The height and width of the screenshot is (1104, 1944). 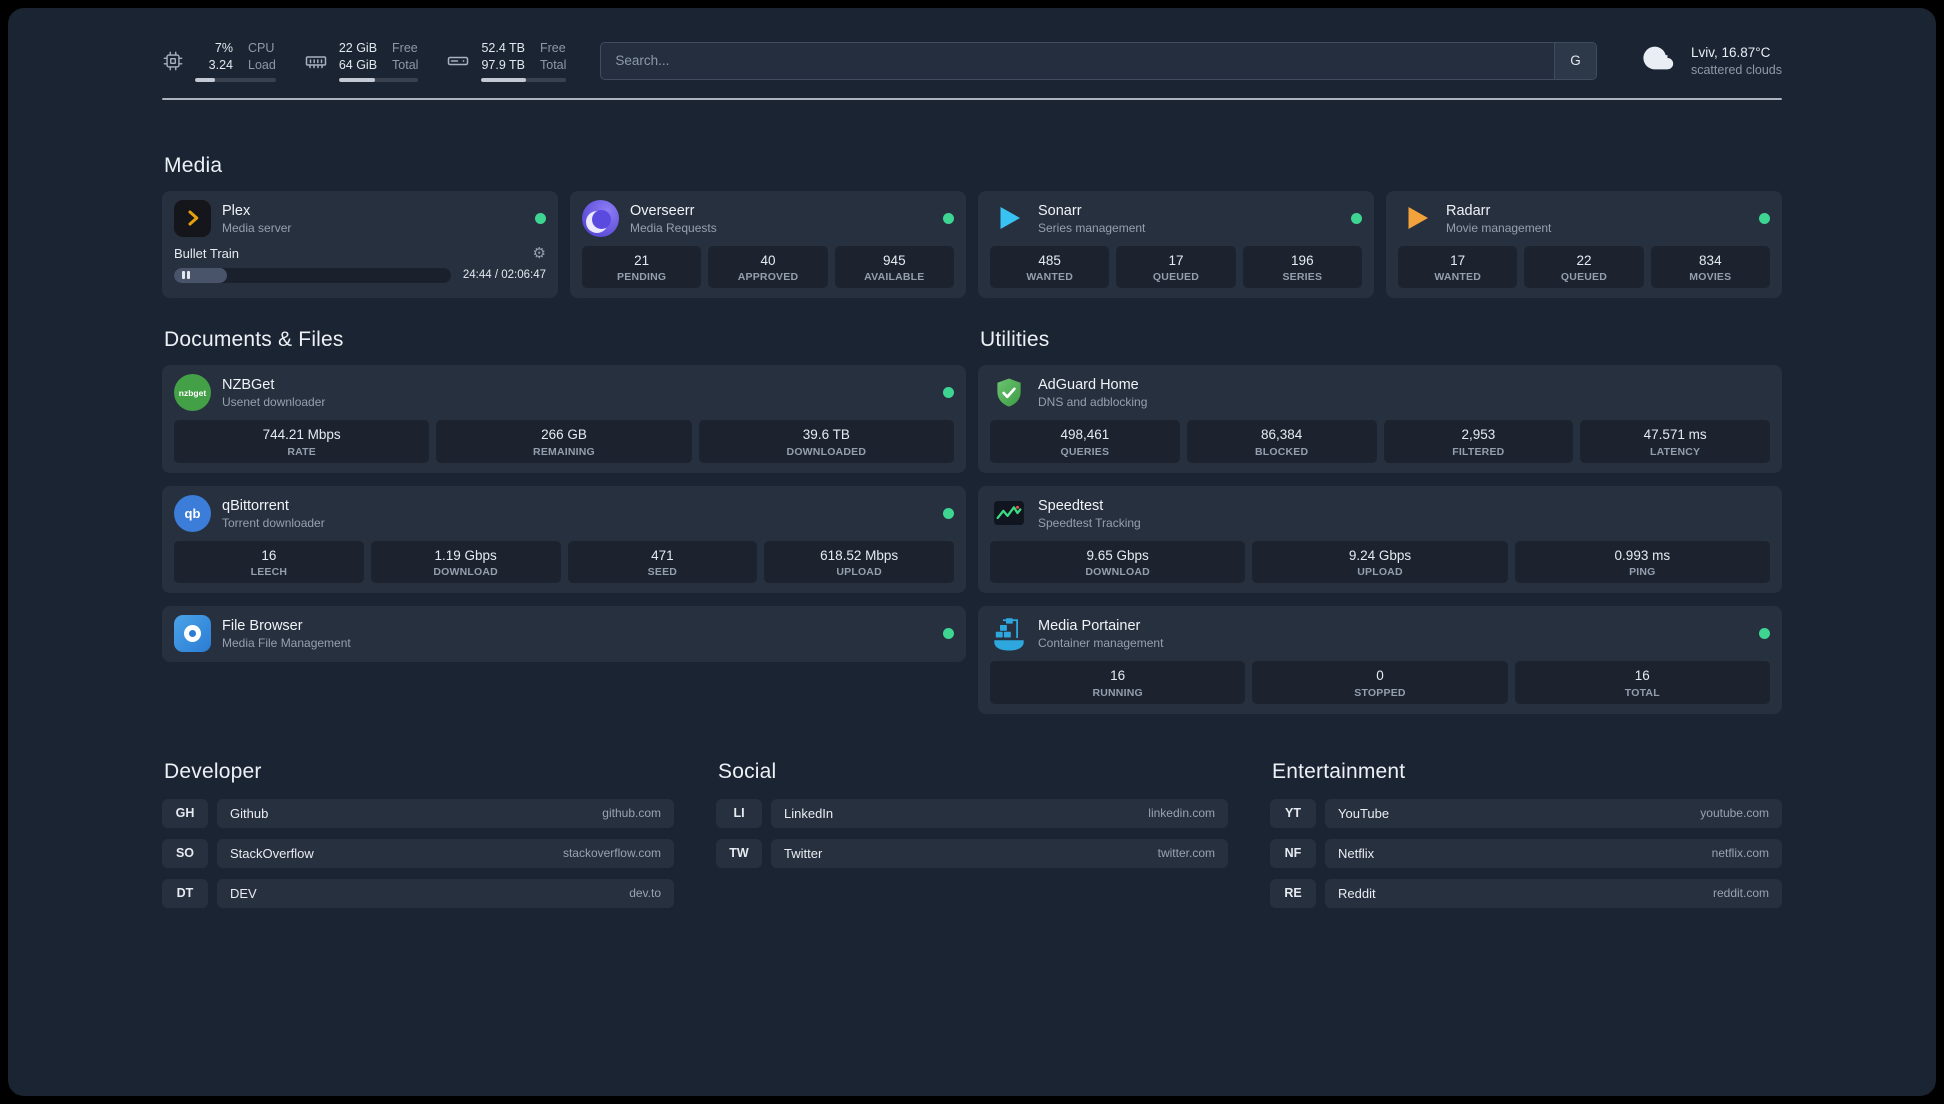 I want to click on stat-tile: 17 WANTED, so click(x=1458, y=267).